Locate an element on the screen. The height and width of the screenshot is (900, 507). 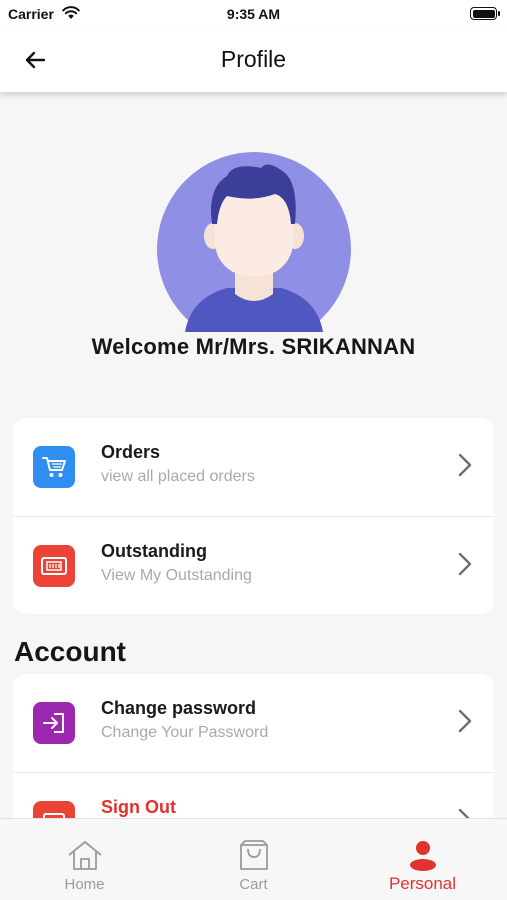
status-time: 9:35 AM is located at coordinates (253, 14).